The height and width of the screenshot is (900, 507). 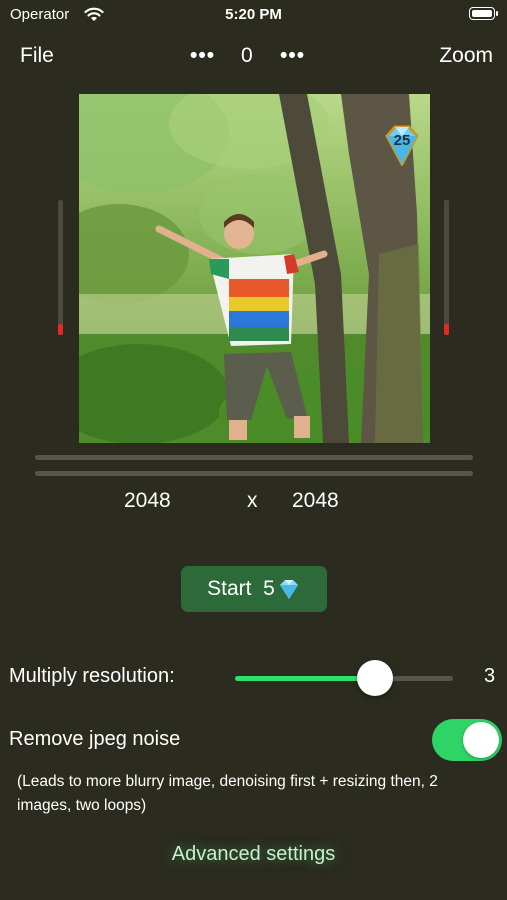 I want to click on next-button: •••, so click(x=292, y=56).